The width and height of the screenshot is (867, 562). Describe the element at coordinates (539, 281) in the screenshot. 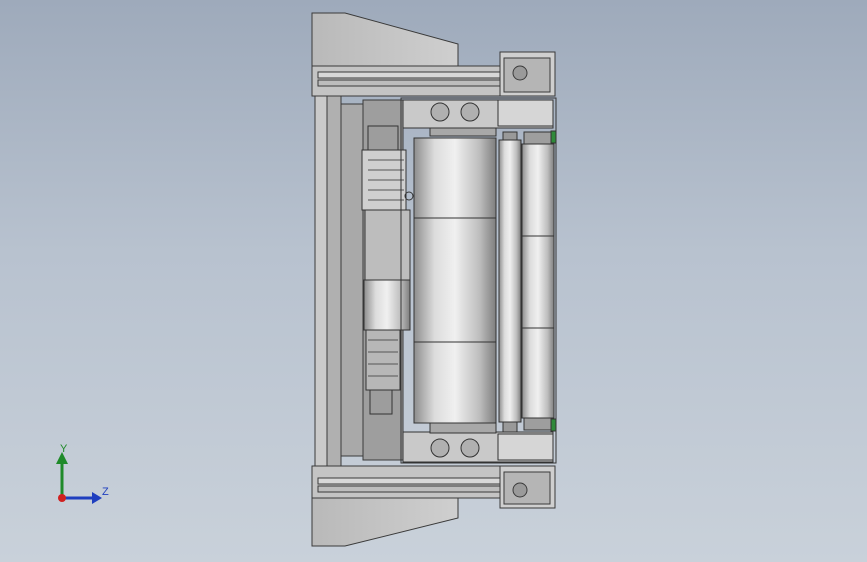

I see `outer-roller` at that location.